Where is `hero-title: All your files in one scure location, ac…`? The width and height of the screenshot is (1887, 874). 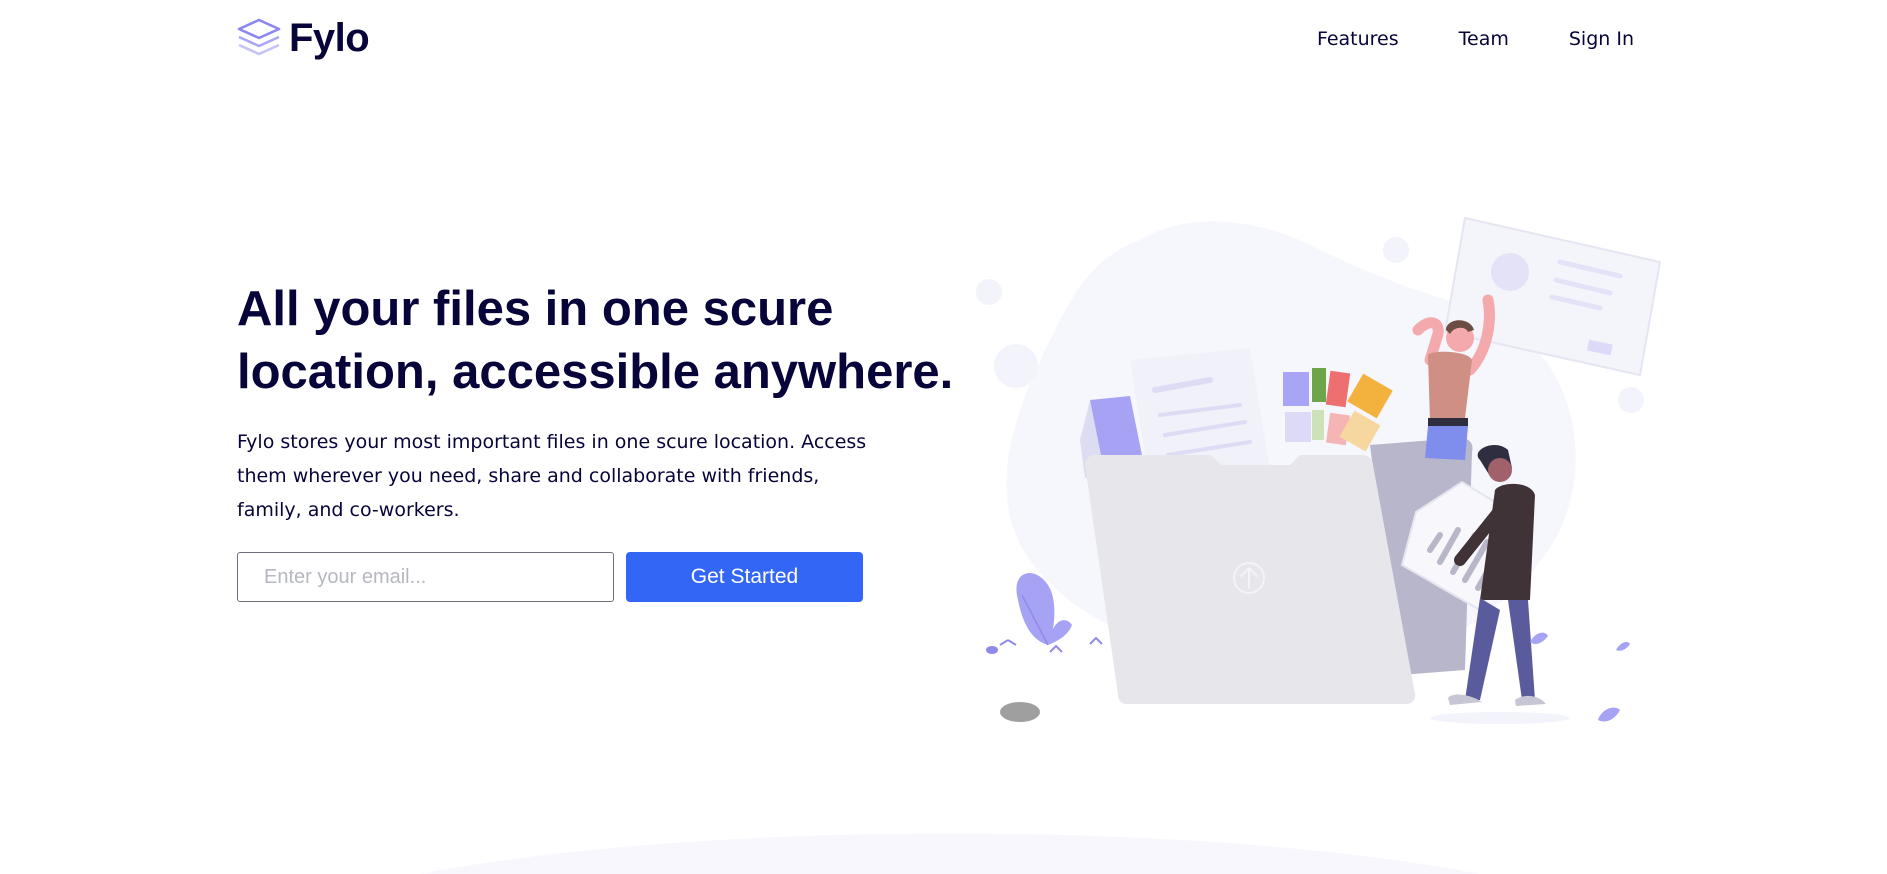
hero-title: All your files in one scure location, ac… is located at coordinates (595, 340).